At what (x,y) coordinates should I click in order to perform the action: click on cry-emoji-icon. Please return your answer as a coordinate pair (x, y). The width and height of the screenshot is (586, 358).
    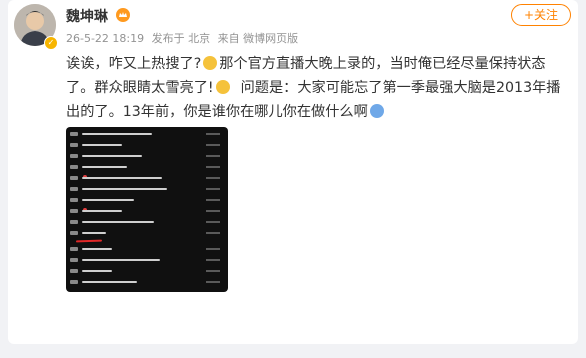
    Looking at the image, I should click on (222, 87).